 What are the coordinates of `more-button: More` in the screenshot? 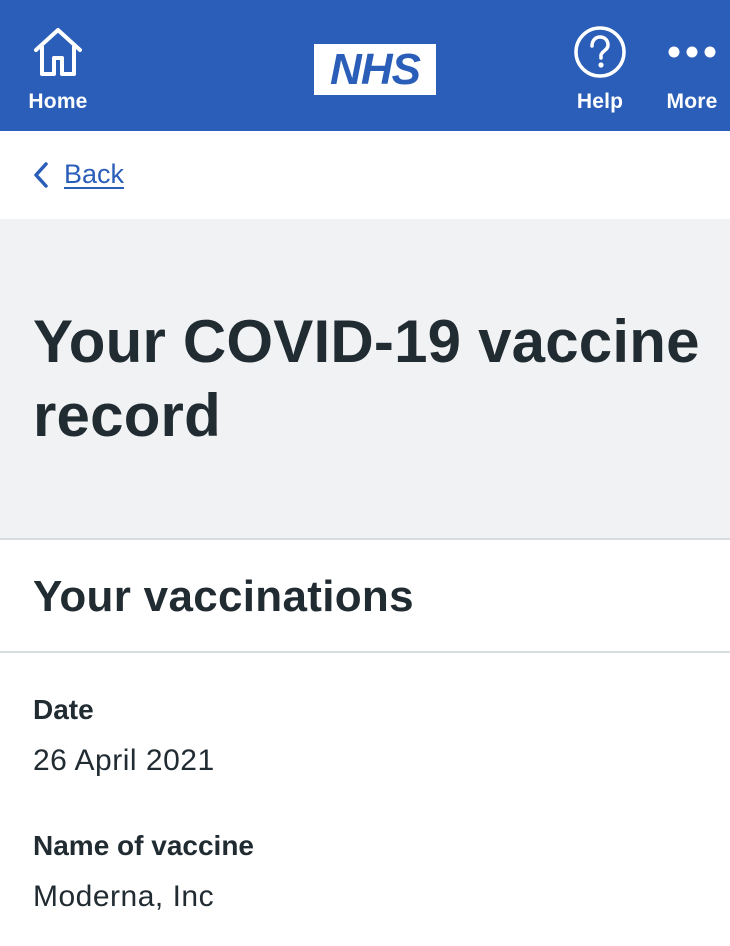 It's located at (692, 65).